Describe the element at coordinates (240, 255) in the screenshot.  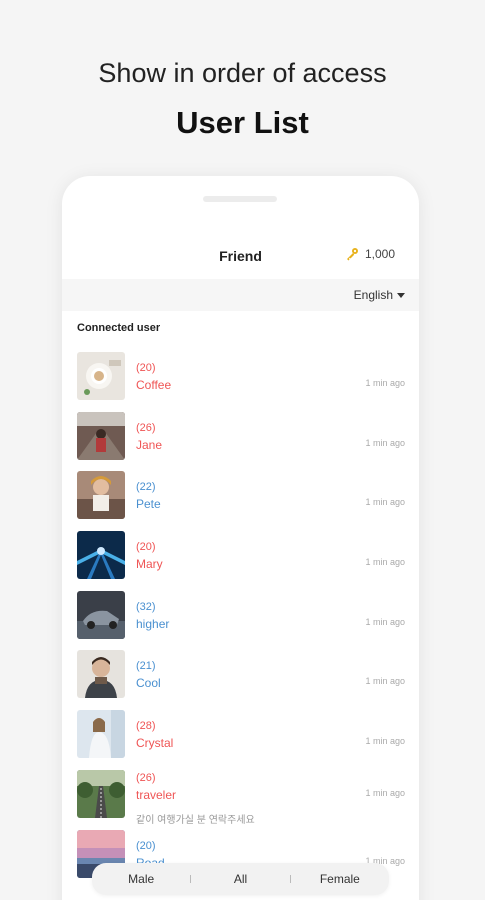
I see `app-bar: Friend 1,000` at that location.